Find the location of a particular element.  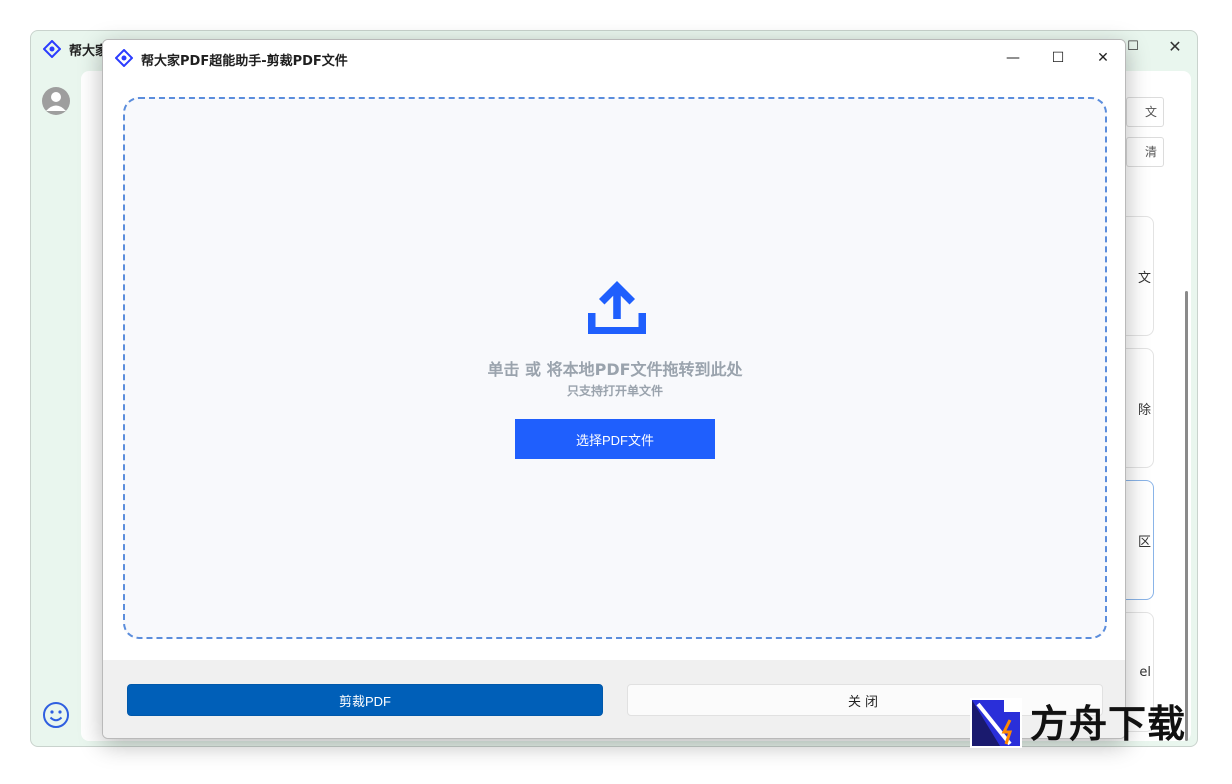

tool-card-1: 文 is located at coordinates (1140, 276).